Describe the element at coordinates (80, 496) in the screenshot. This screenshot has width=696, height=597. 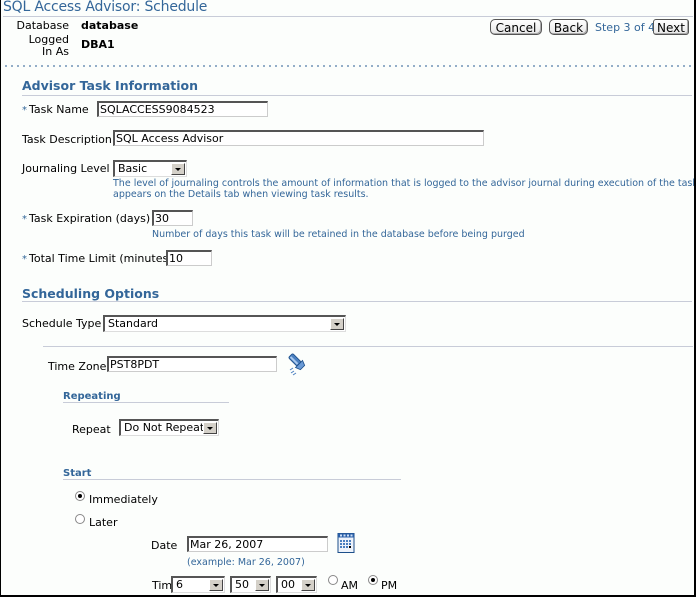
I see `start-immediately-radio` at that location.